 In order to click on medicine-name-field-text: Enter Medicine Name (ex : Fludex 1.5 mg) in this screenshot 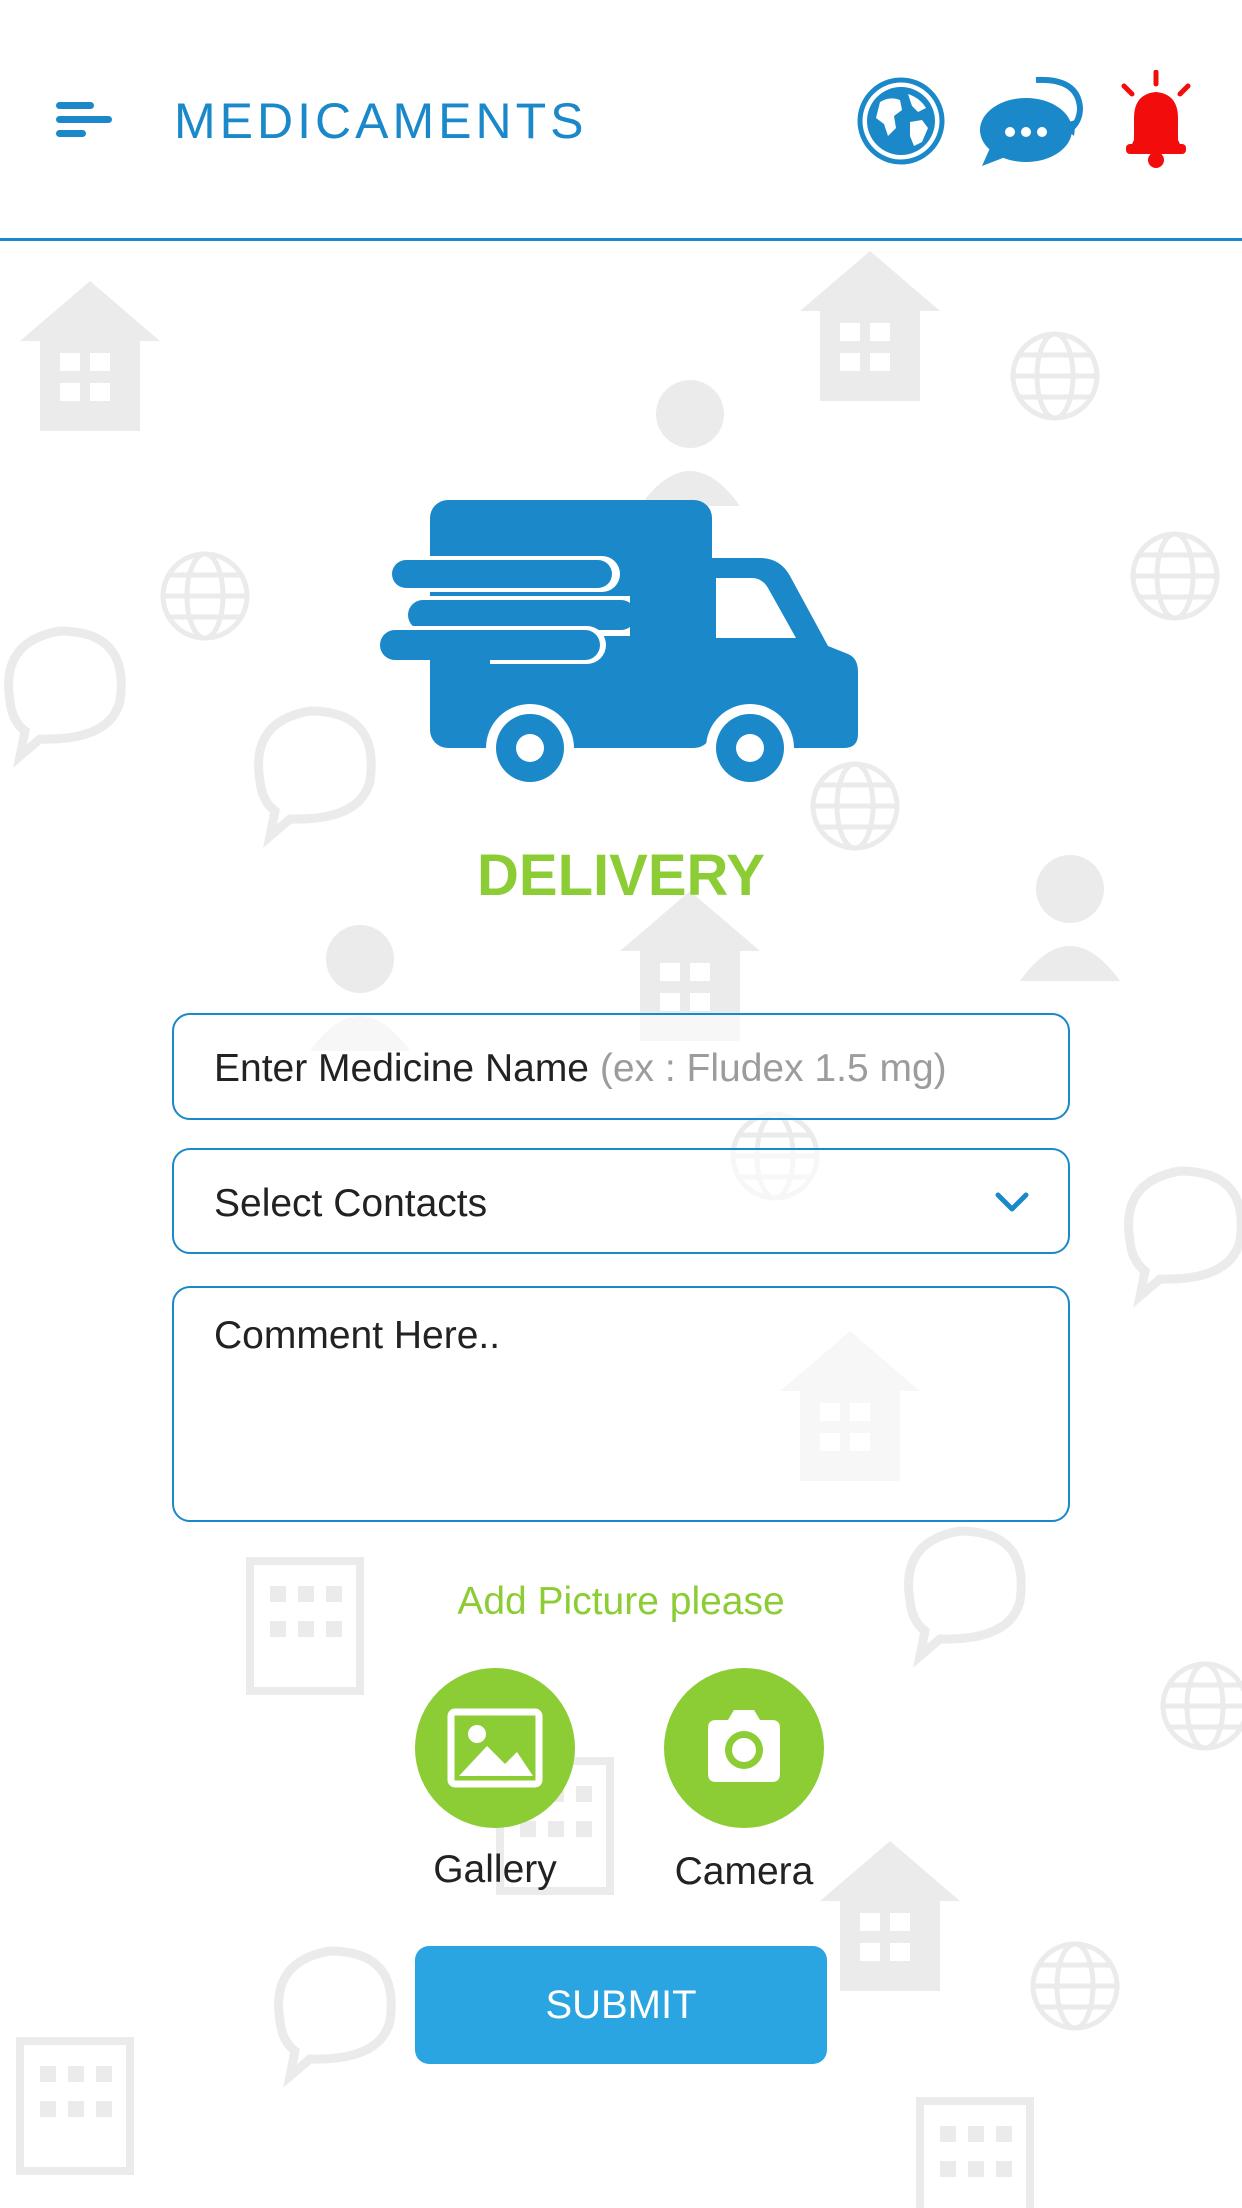, I will do `click(580, 1069)`.